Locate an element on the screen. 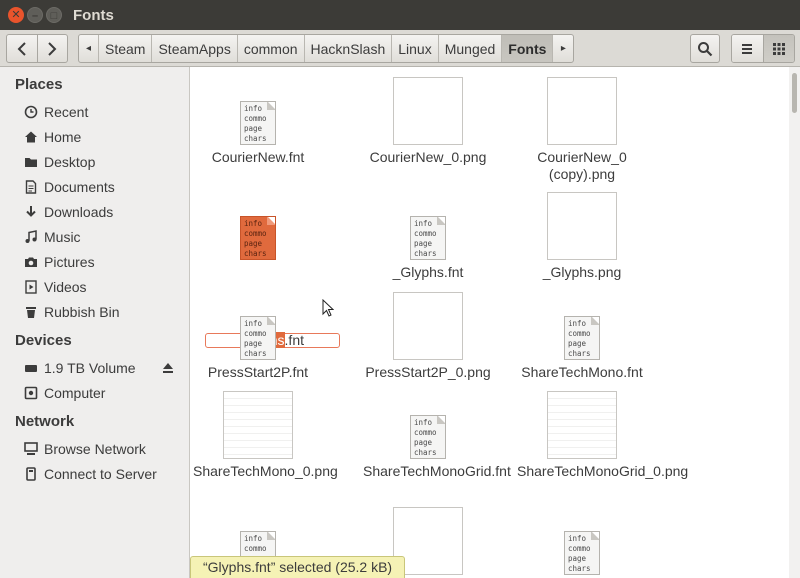 This screenshot has height=578, width=800. sidebar-item-connect-server: Connect to Server is located at coordinates (104, 474).